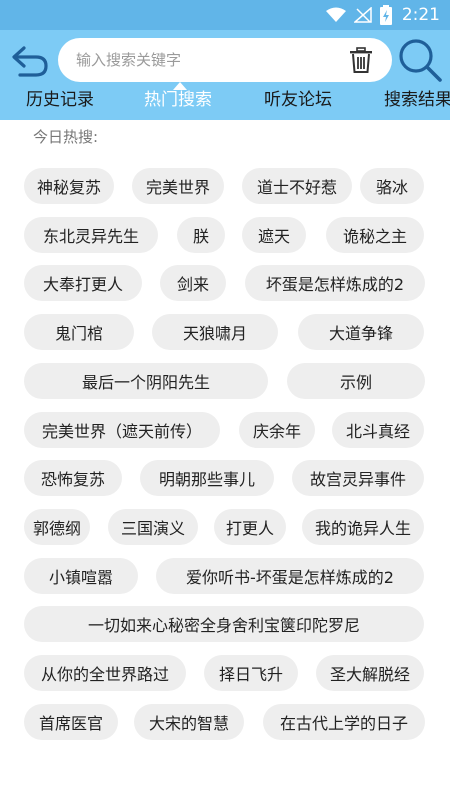 This screenshot has height=800, width=450. Describe the element at coordinates (417, 101) in the screenshot. I see `tab-search-results: 搜索结果` at that location.